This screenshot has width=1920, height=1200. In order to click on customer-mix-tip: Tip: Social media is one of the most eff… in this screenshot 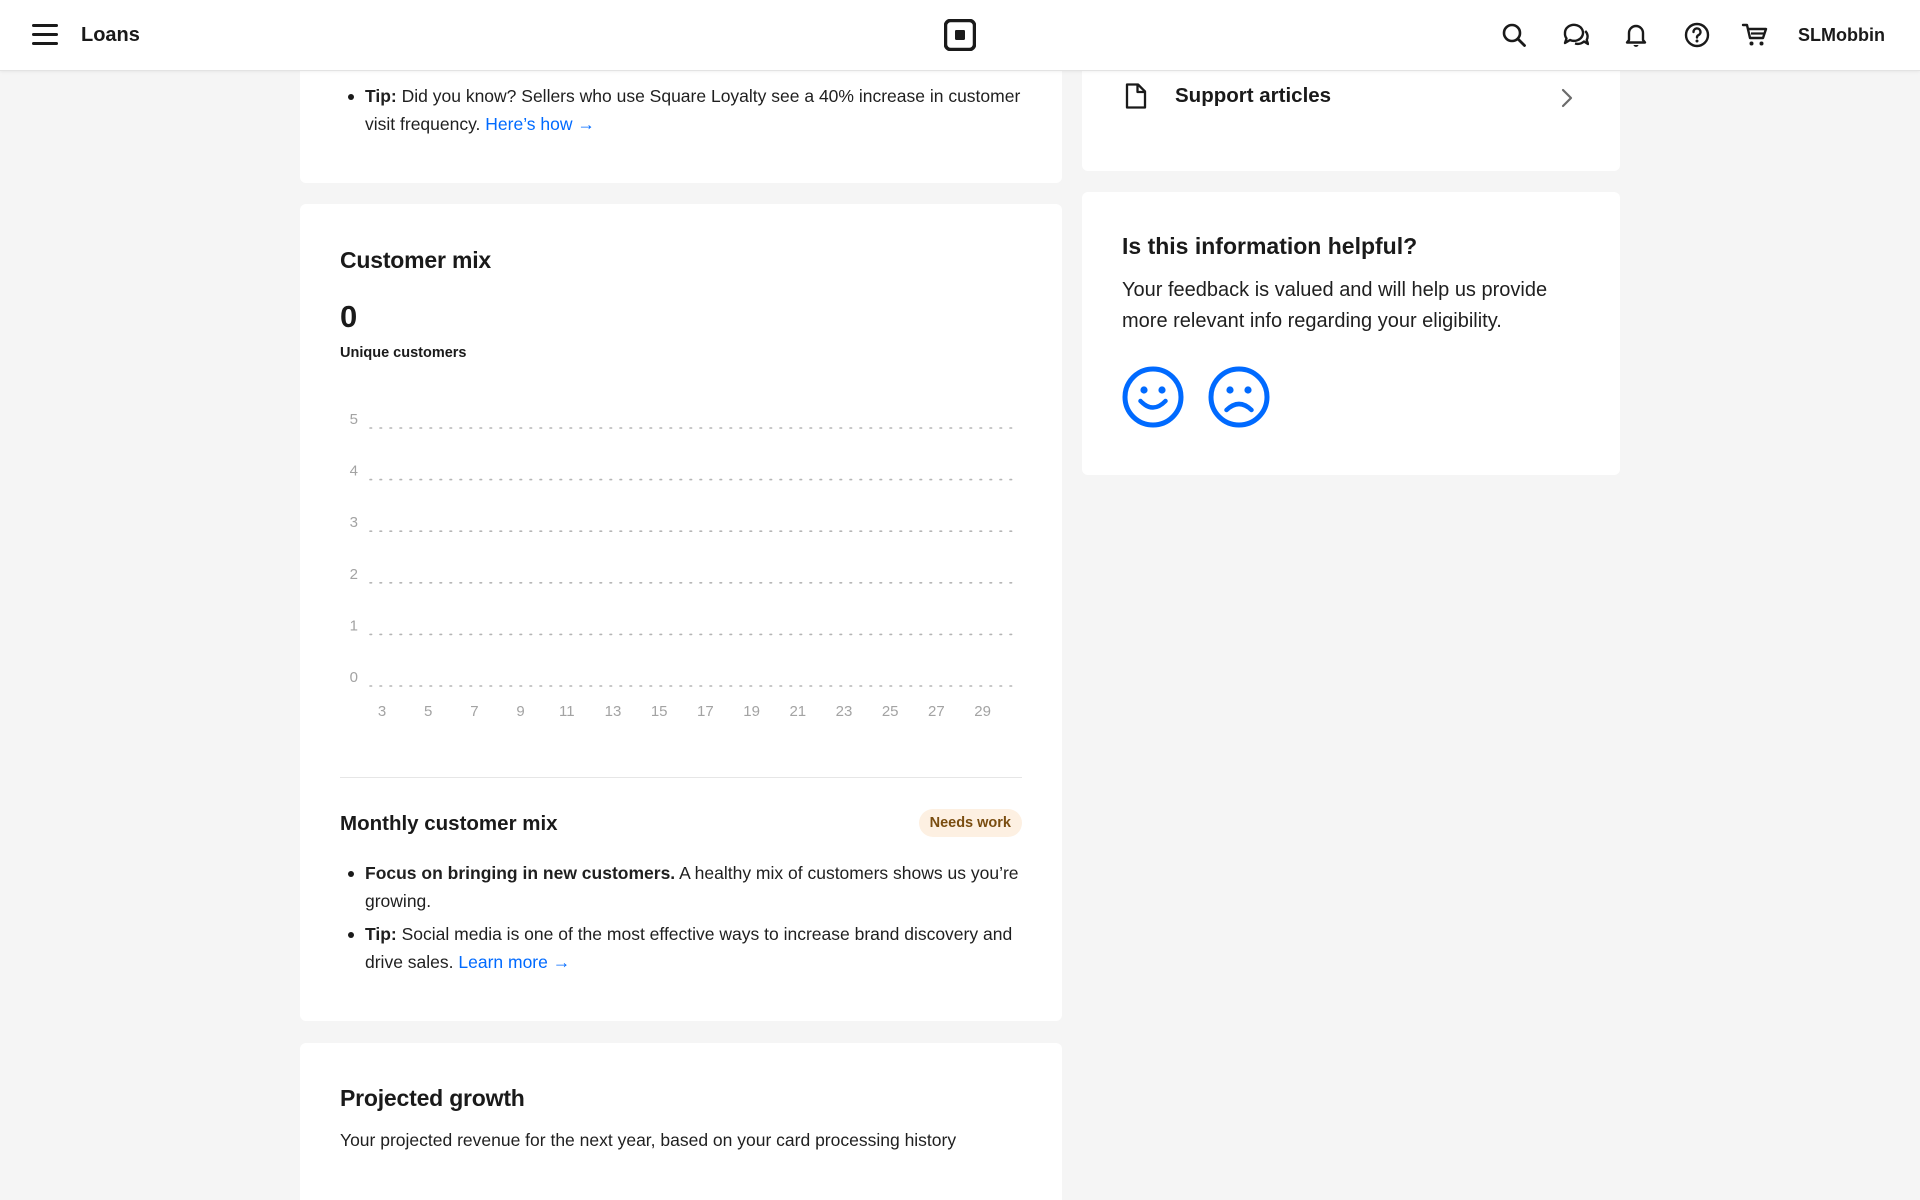, I will do `click(685, 948)`.